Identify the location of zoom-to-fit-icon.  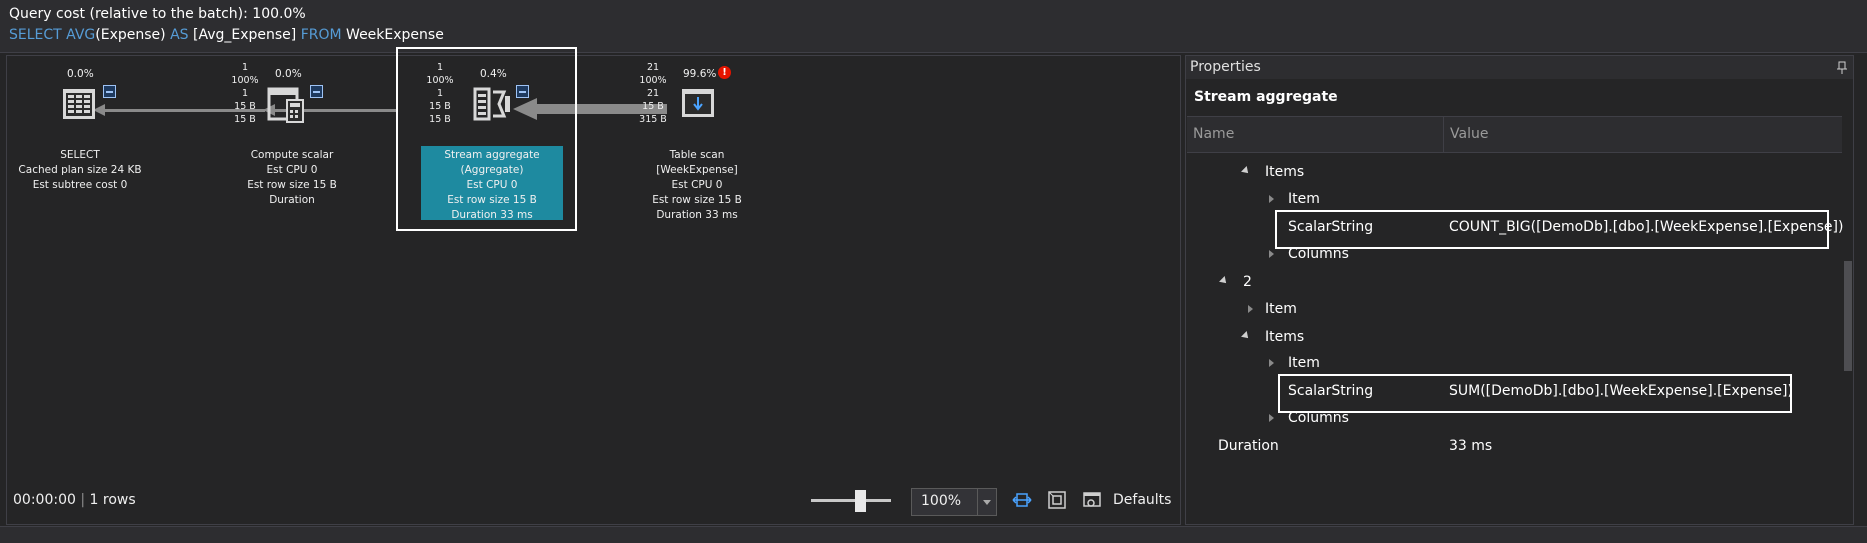
(1057, 500).